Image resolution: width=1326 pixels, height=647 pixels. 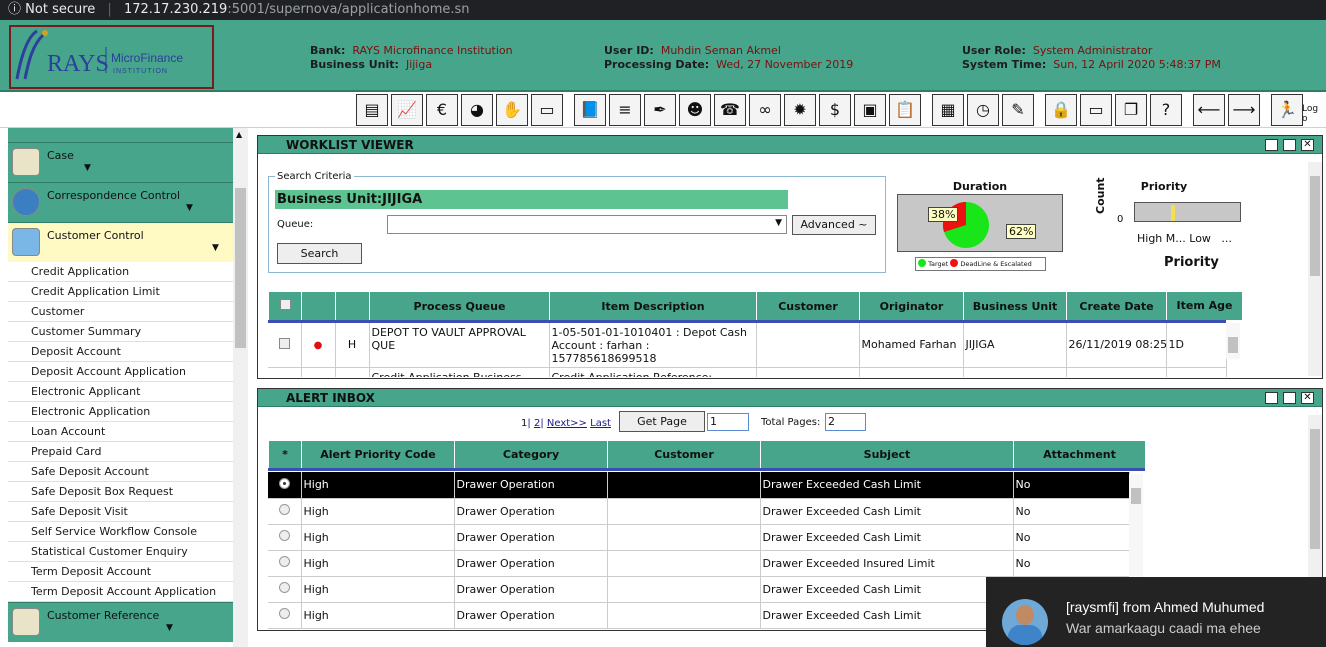 What do you see at coordinates (887, 454) in the screenshot?
I see `col-subject: Subject` at bounding box center [887, 454].